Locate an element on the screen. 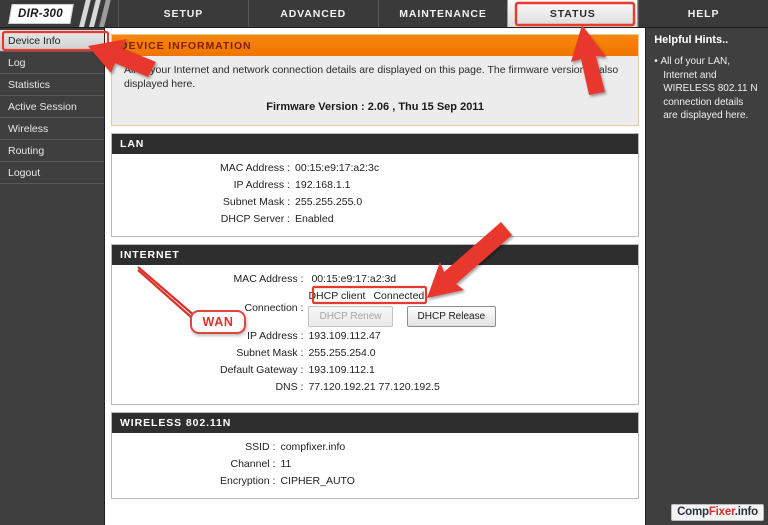  internet-connection-type: DHCP client is located at coordinates (337, 296).